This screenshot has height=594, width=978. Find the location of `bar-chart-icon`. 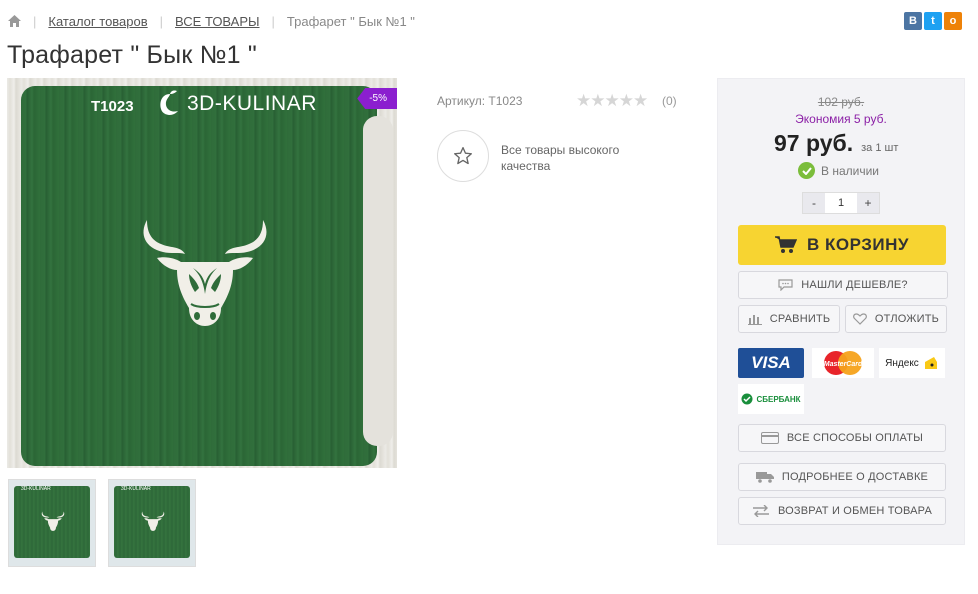

bar-chart-icon is located at coordinates (754, 320).